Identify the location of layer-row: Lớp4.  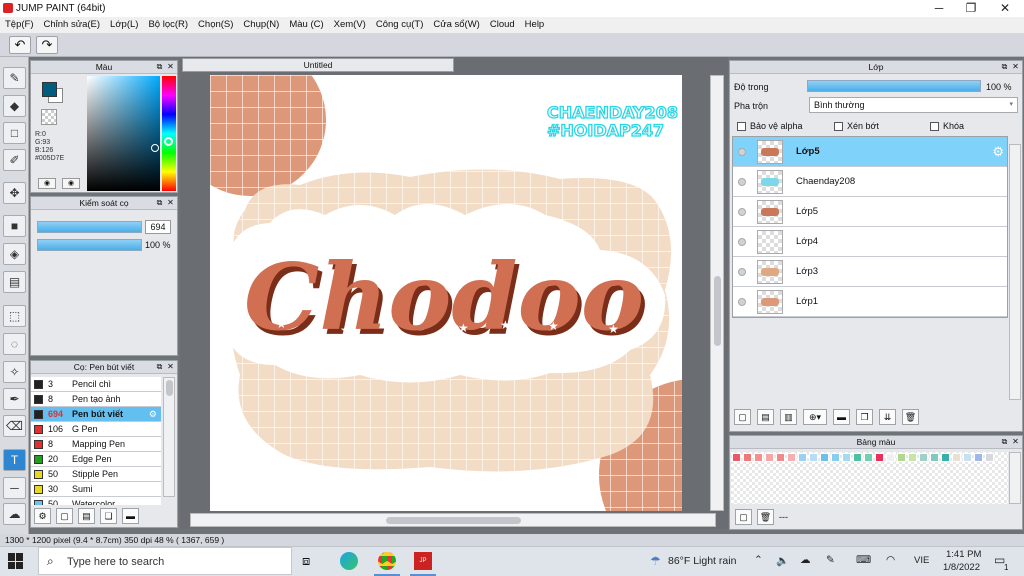
(870, 242).